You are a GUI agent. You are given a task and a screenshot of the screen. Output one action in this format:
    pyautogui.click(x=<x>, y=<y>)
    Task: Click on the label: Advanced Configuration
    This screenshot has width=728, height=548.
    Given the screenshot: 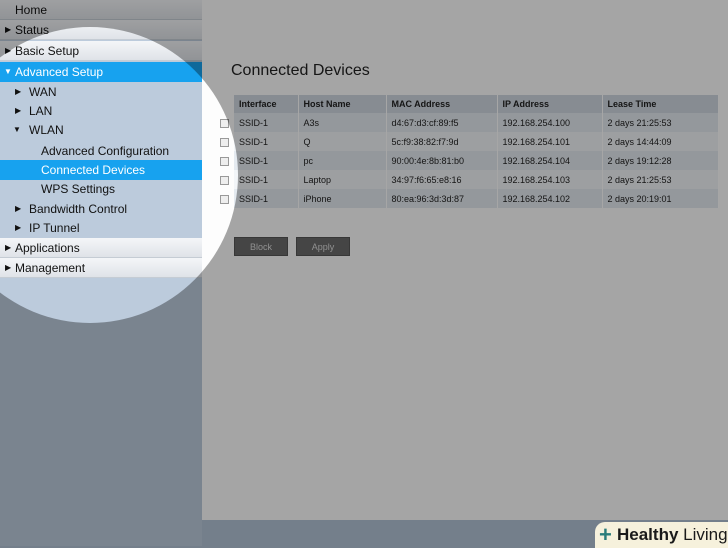 What is the action you would take?
    pyautogui.click(x=105, y=151)
    